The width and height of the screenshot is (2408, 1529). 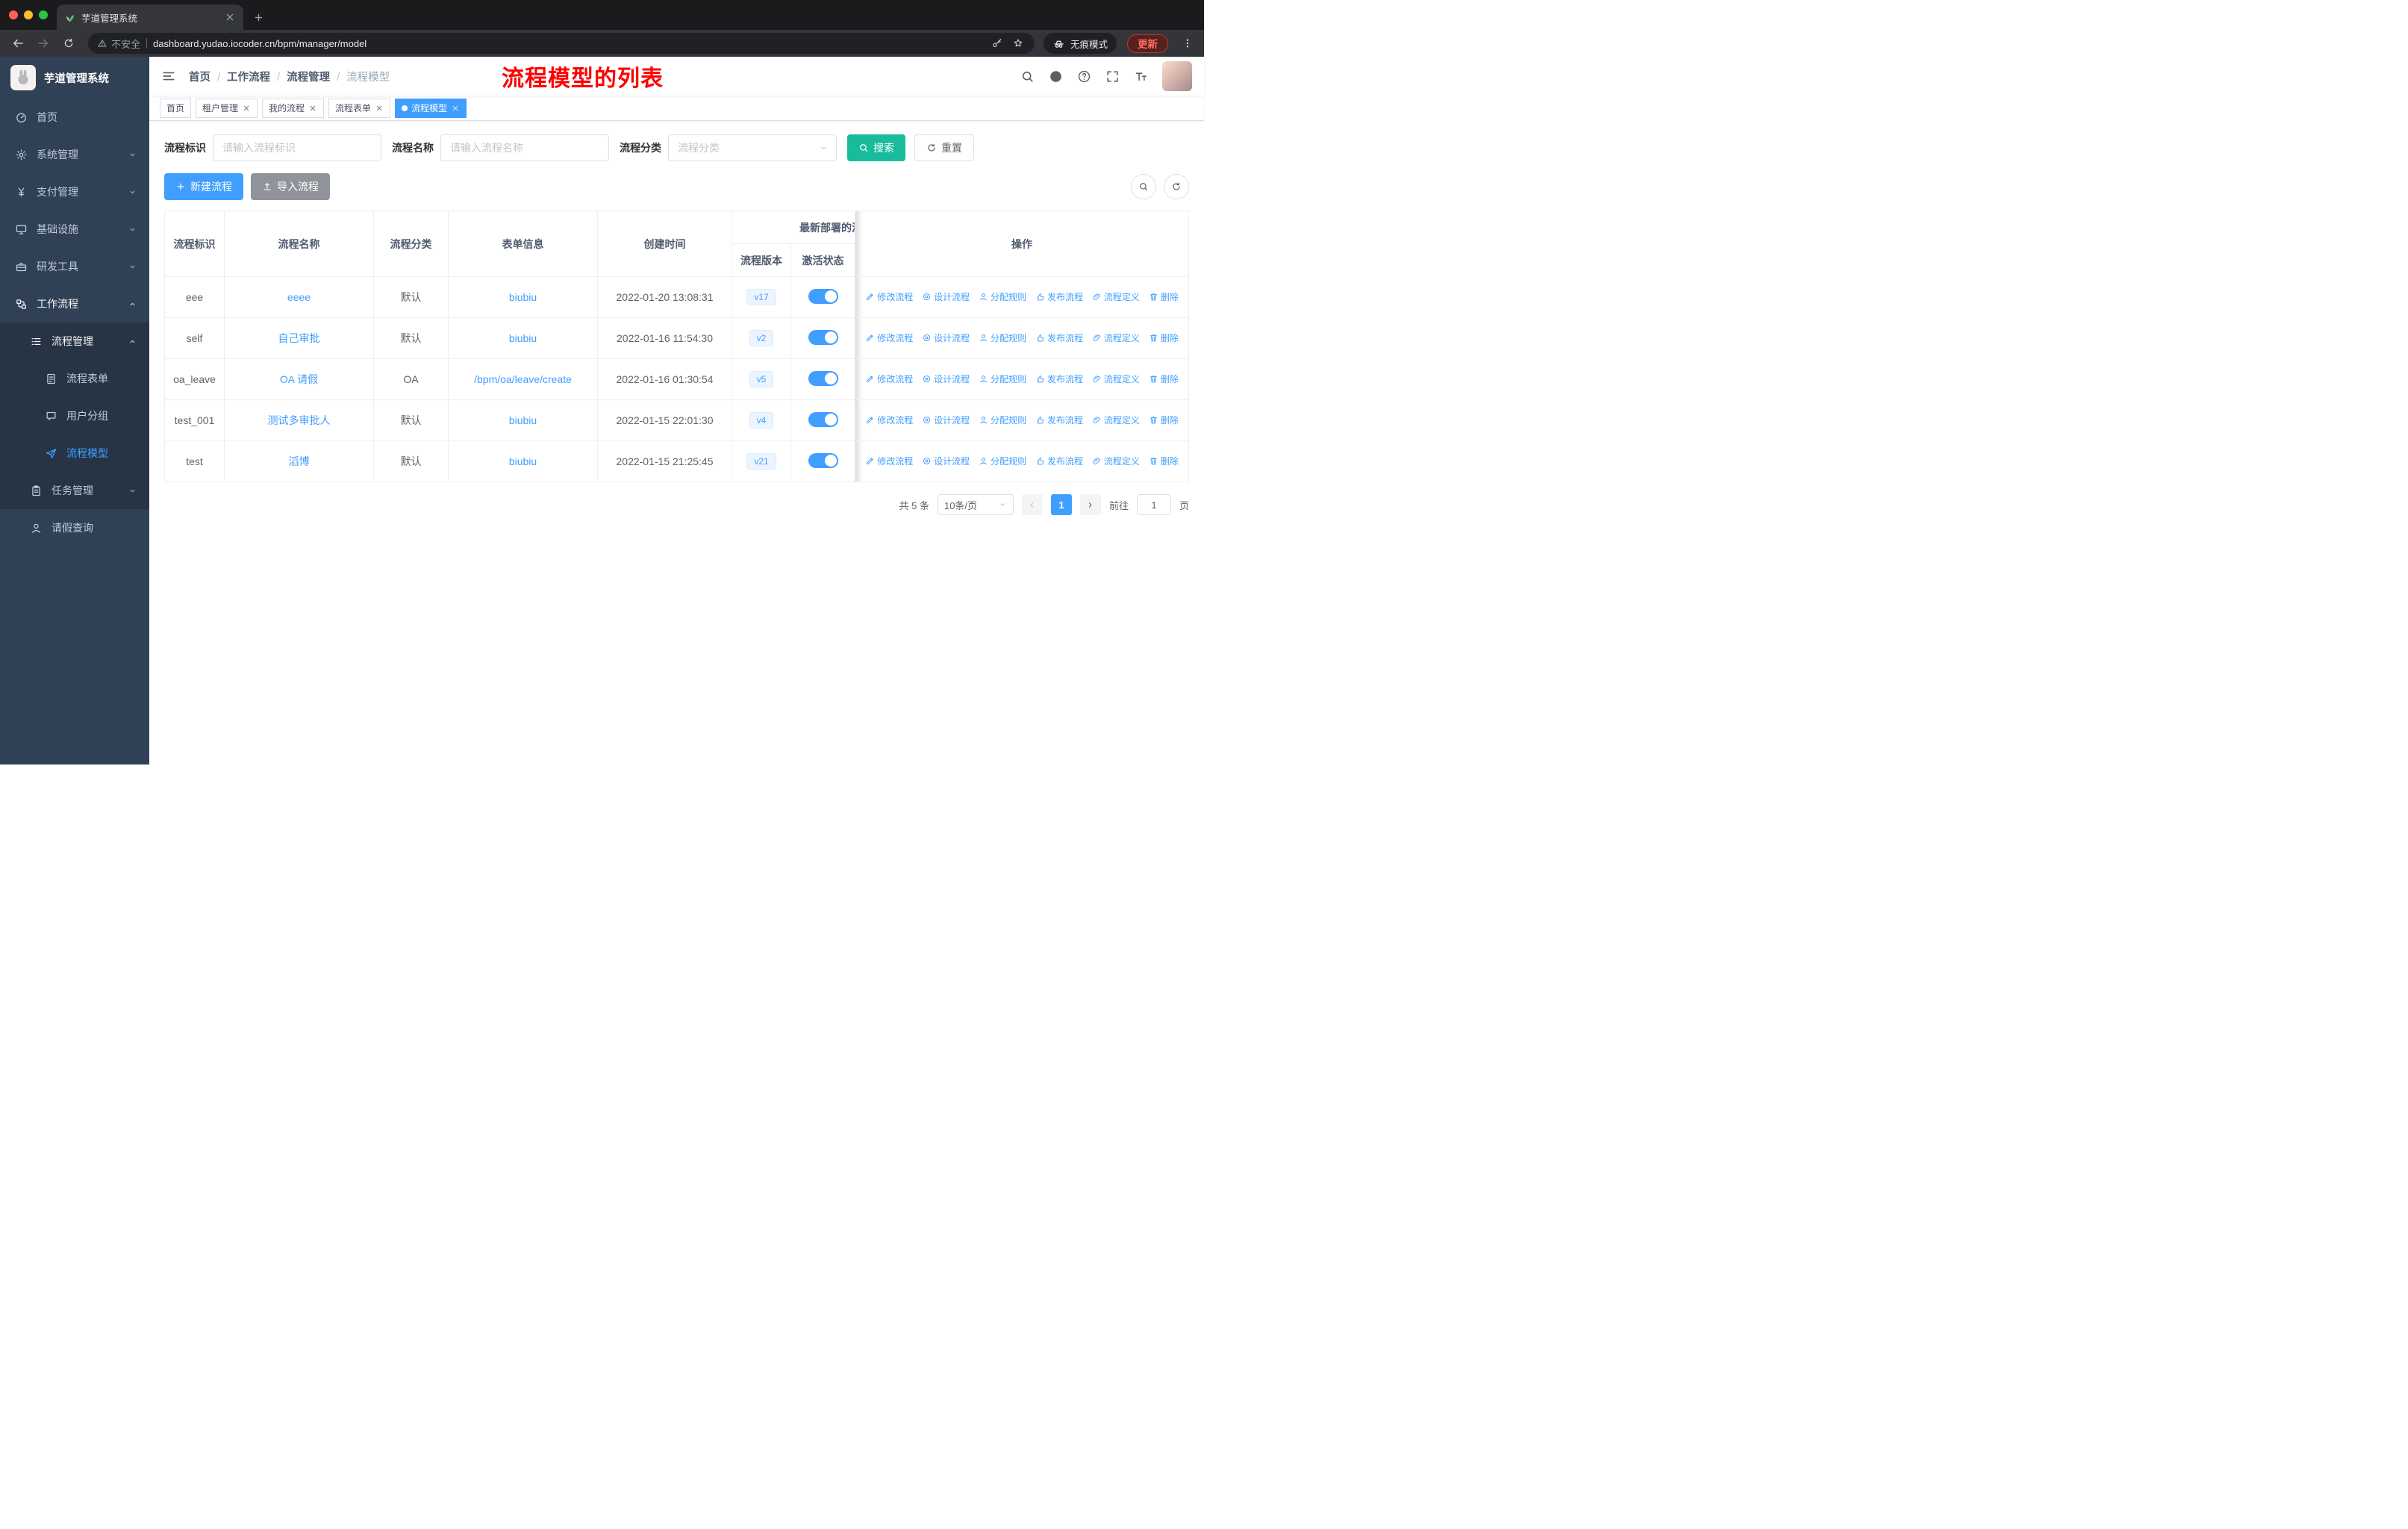 What do you see at coordinates (1061, 504) in the screenshot?
I see `current-page-button: 1` at bounding box center [1061, 504].